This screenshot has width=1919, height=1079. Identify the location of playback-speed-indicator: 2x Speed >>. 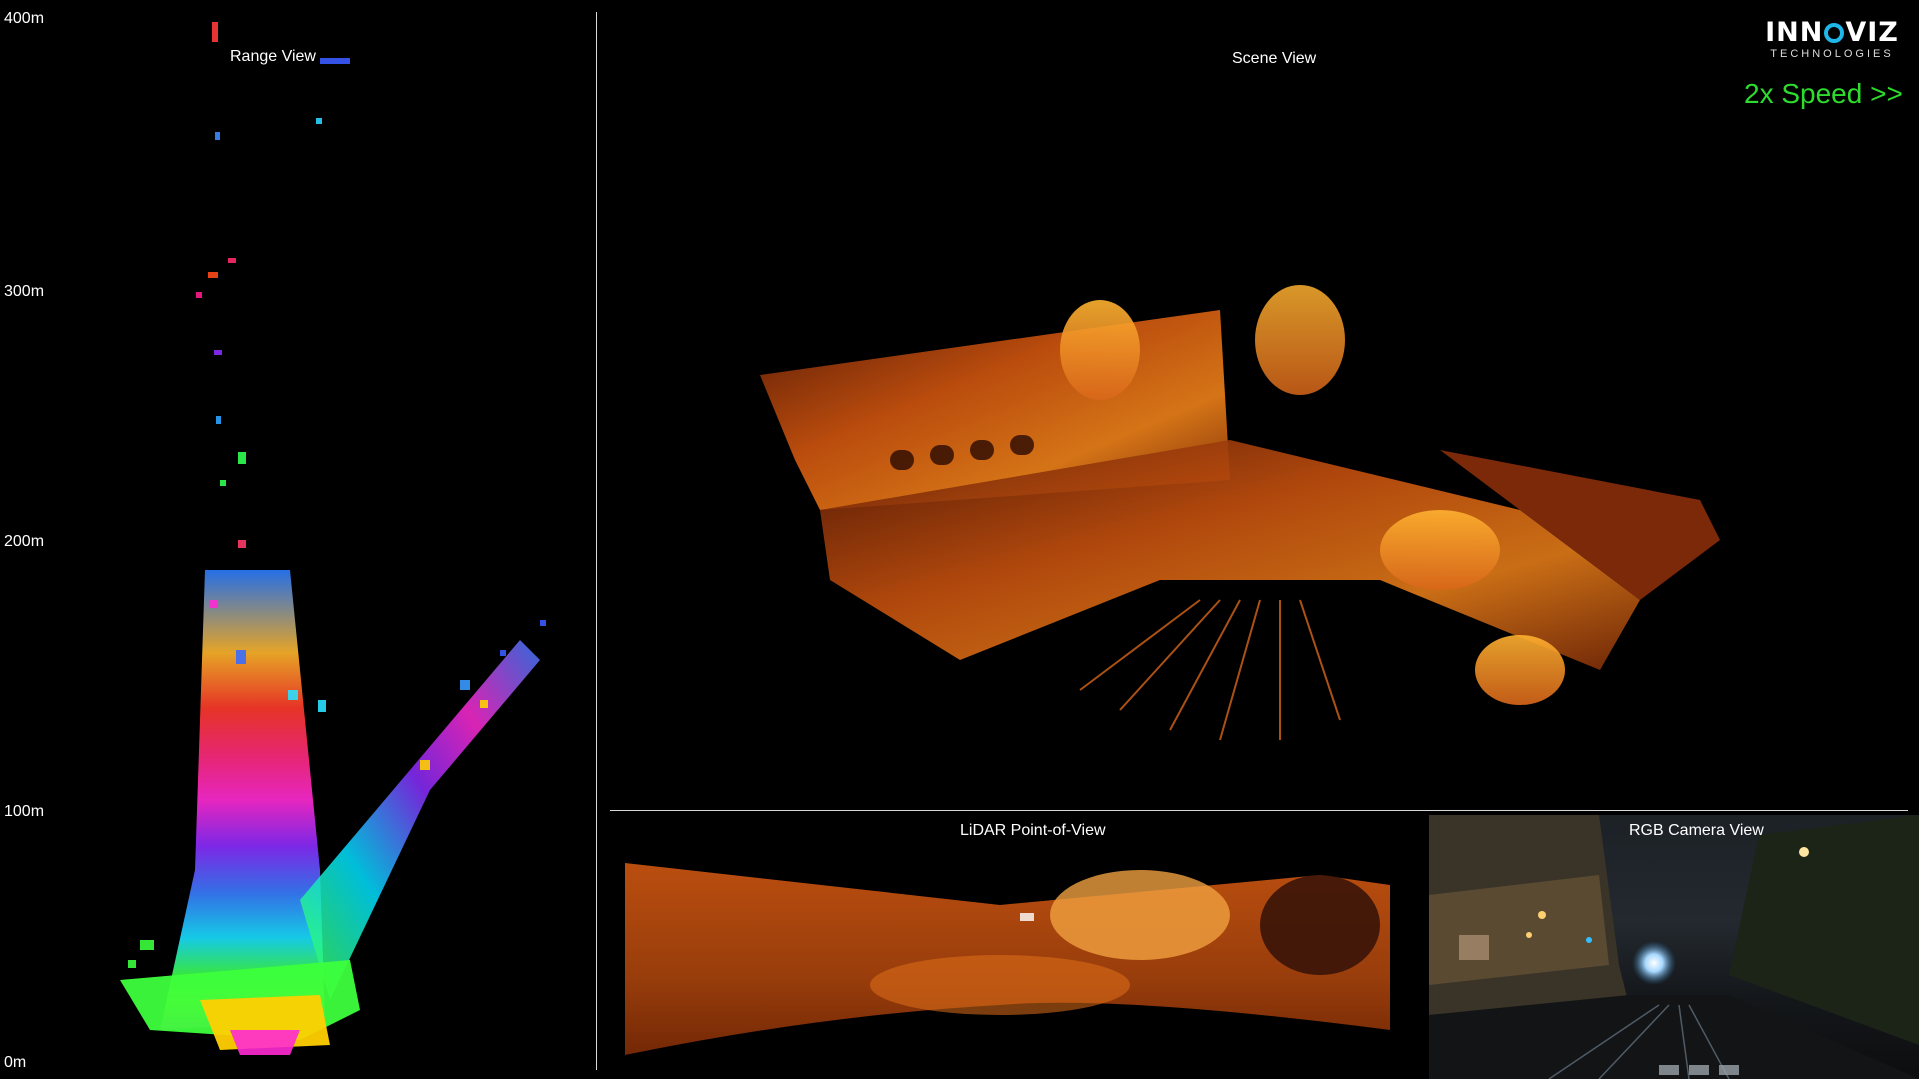
(1823, 93).